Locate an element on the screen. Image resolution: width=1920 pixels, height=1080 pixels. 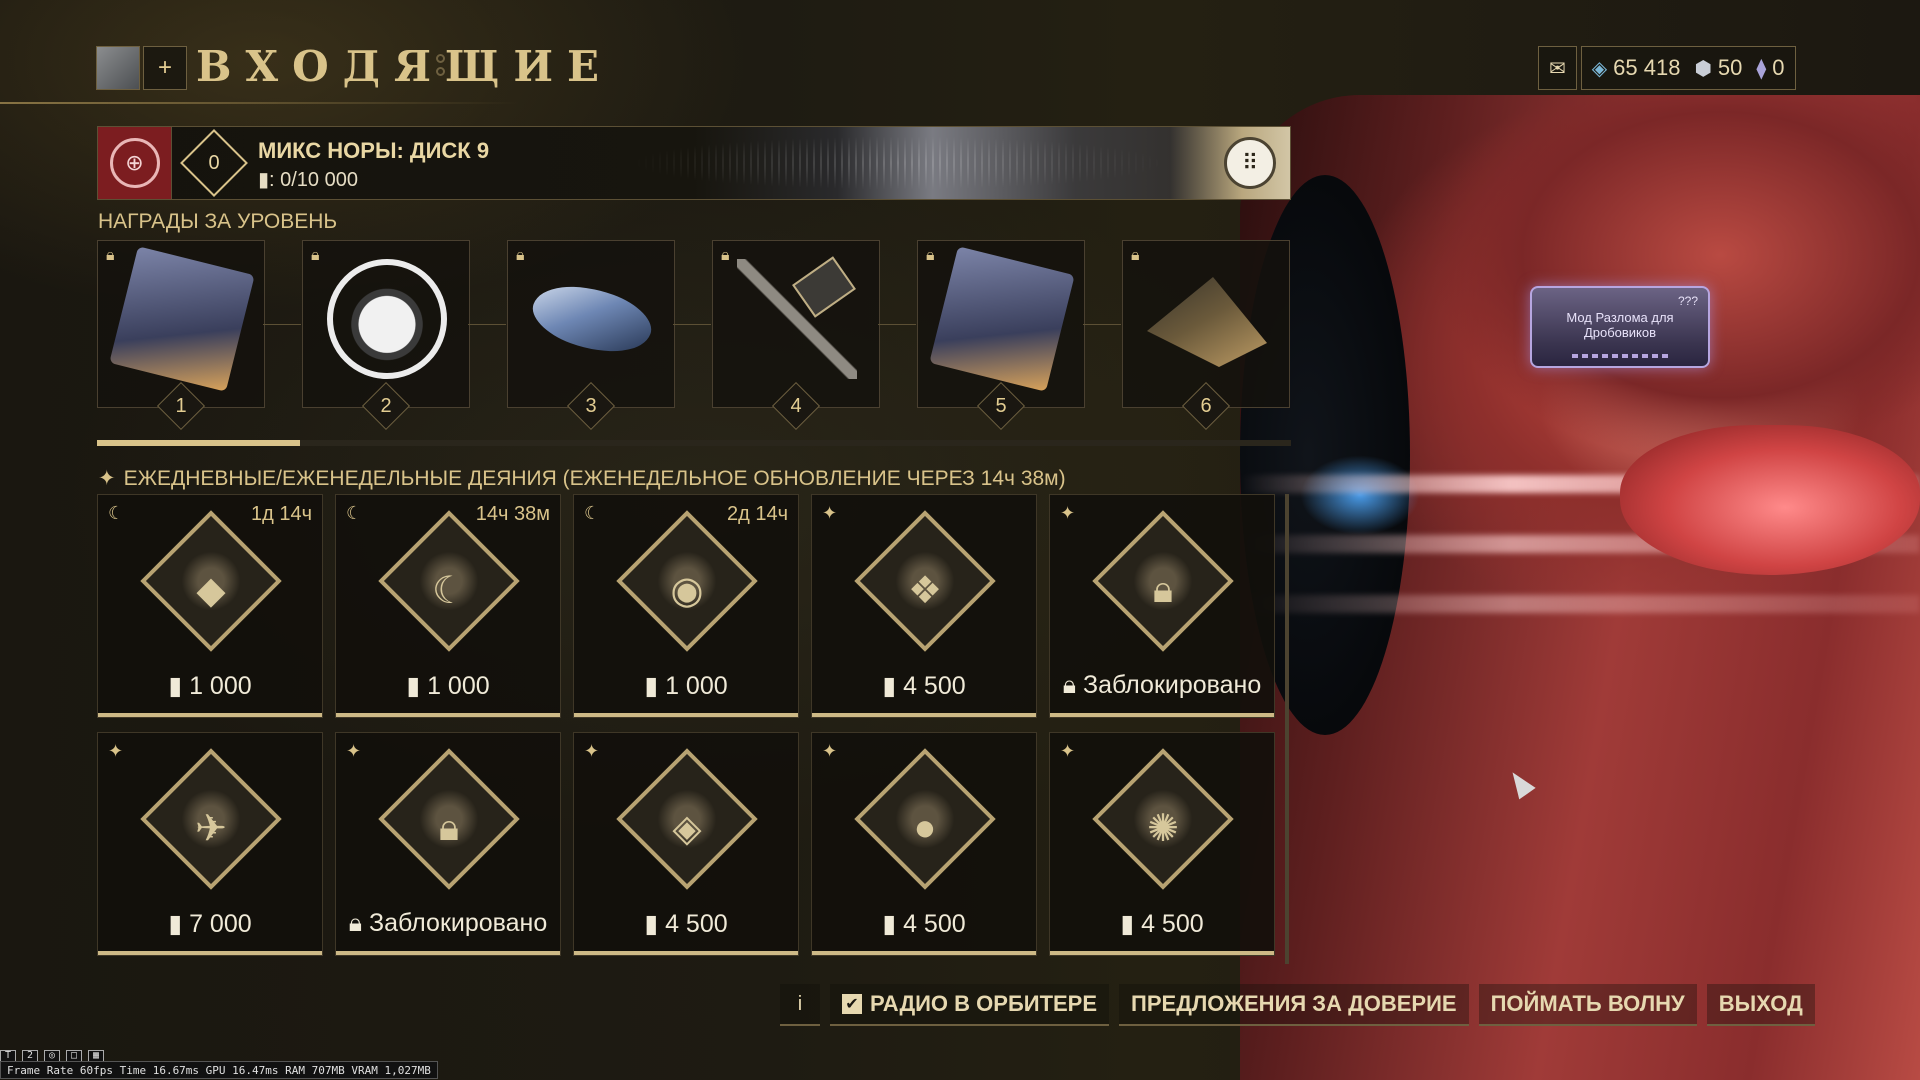
mod-badge: ??? is located at coordinates (1687, 301).